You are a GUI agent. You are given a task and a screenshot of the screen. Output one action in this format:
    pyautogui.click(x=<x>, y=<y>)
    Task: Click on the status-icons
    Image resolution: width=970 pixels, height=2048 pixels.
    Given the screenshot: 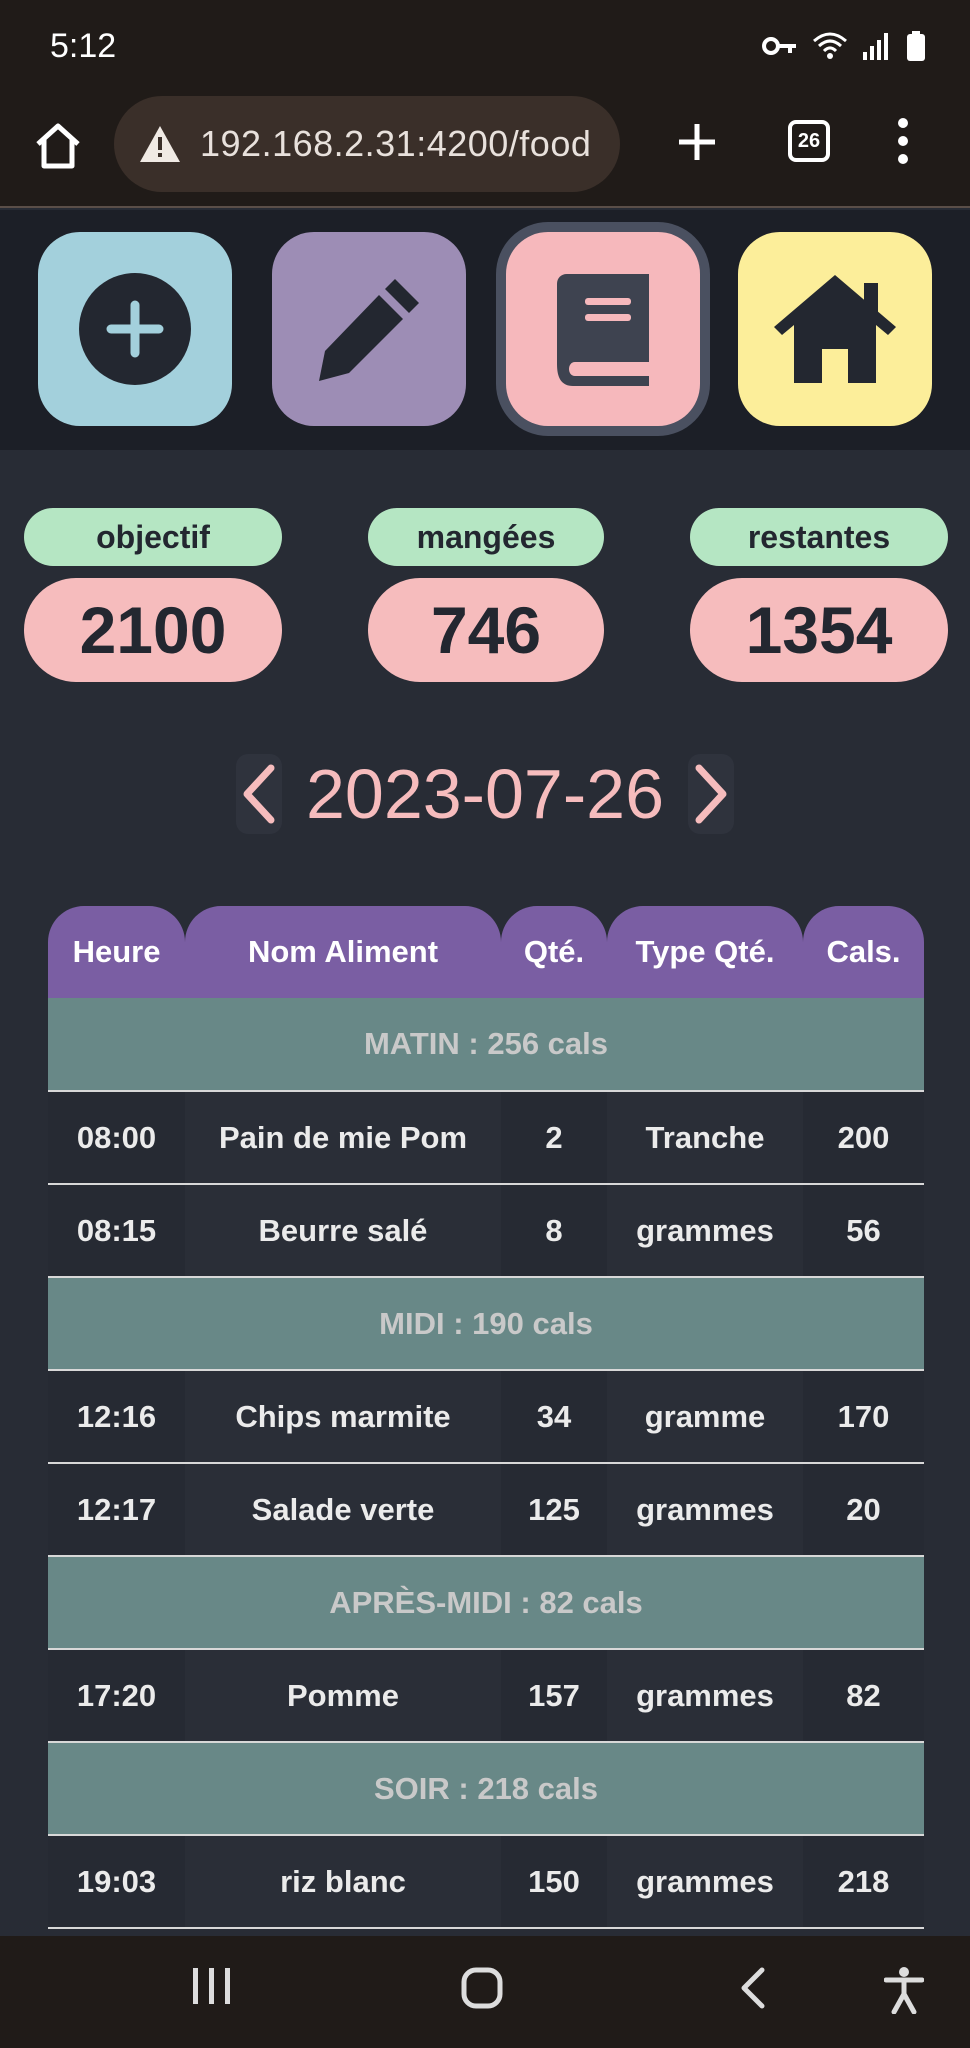 What is the action you would take?
    pyautogui.click(x=844, y=46)
    